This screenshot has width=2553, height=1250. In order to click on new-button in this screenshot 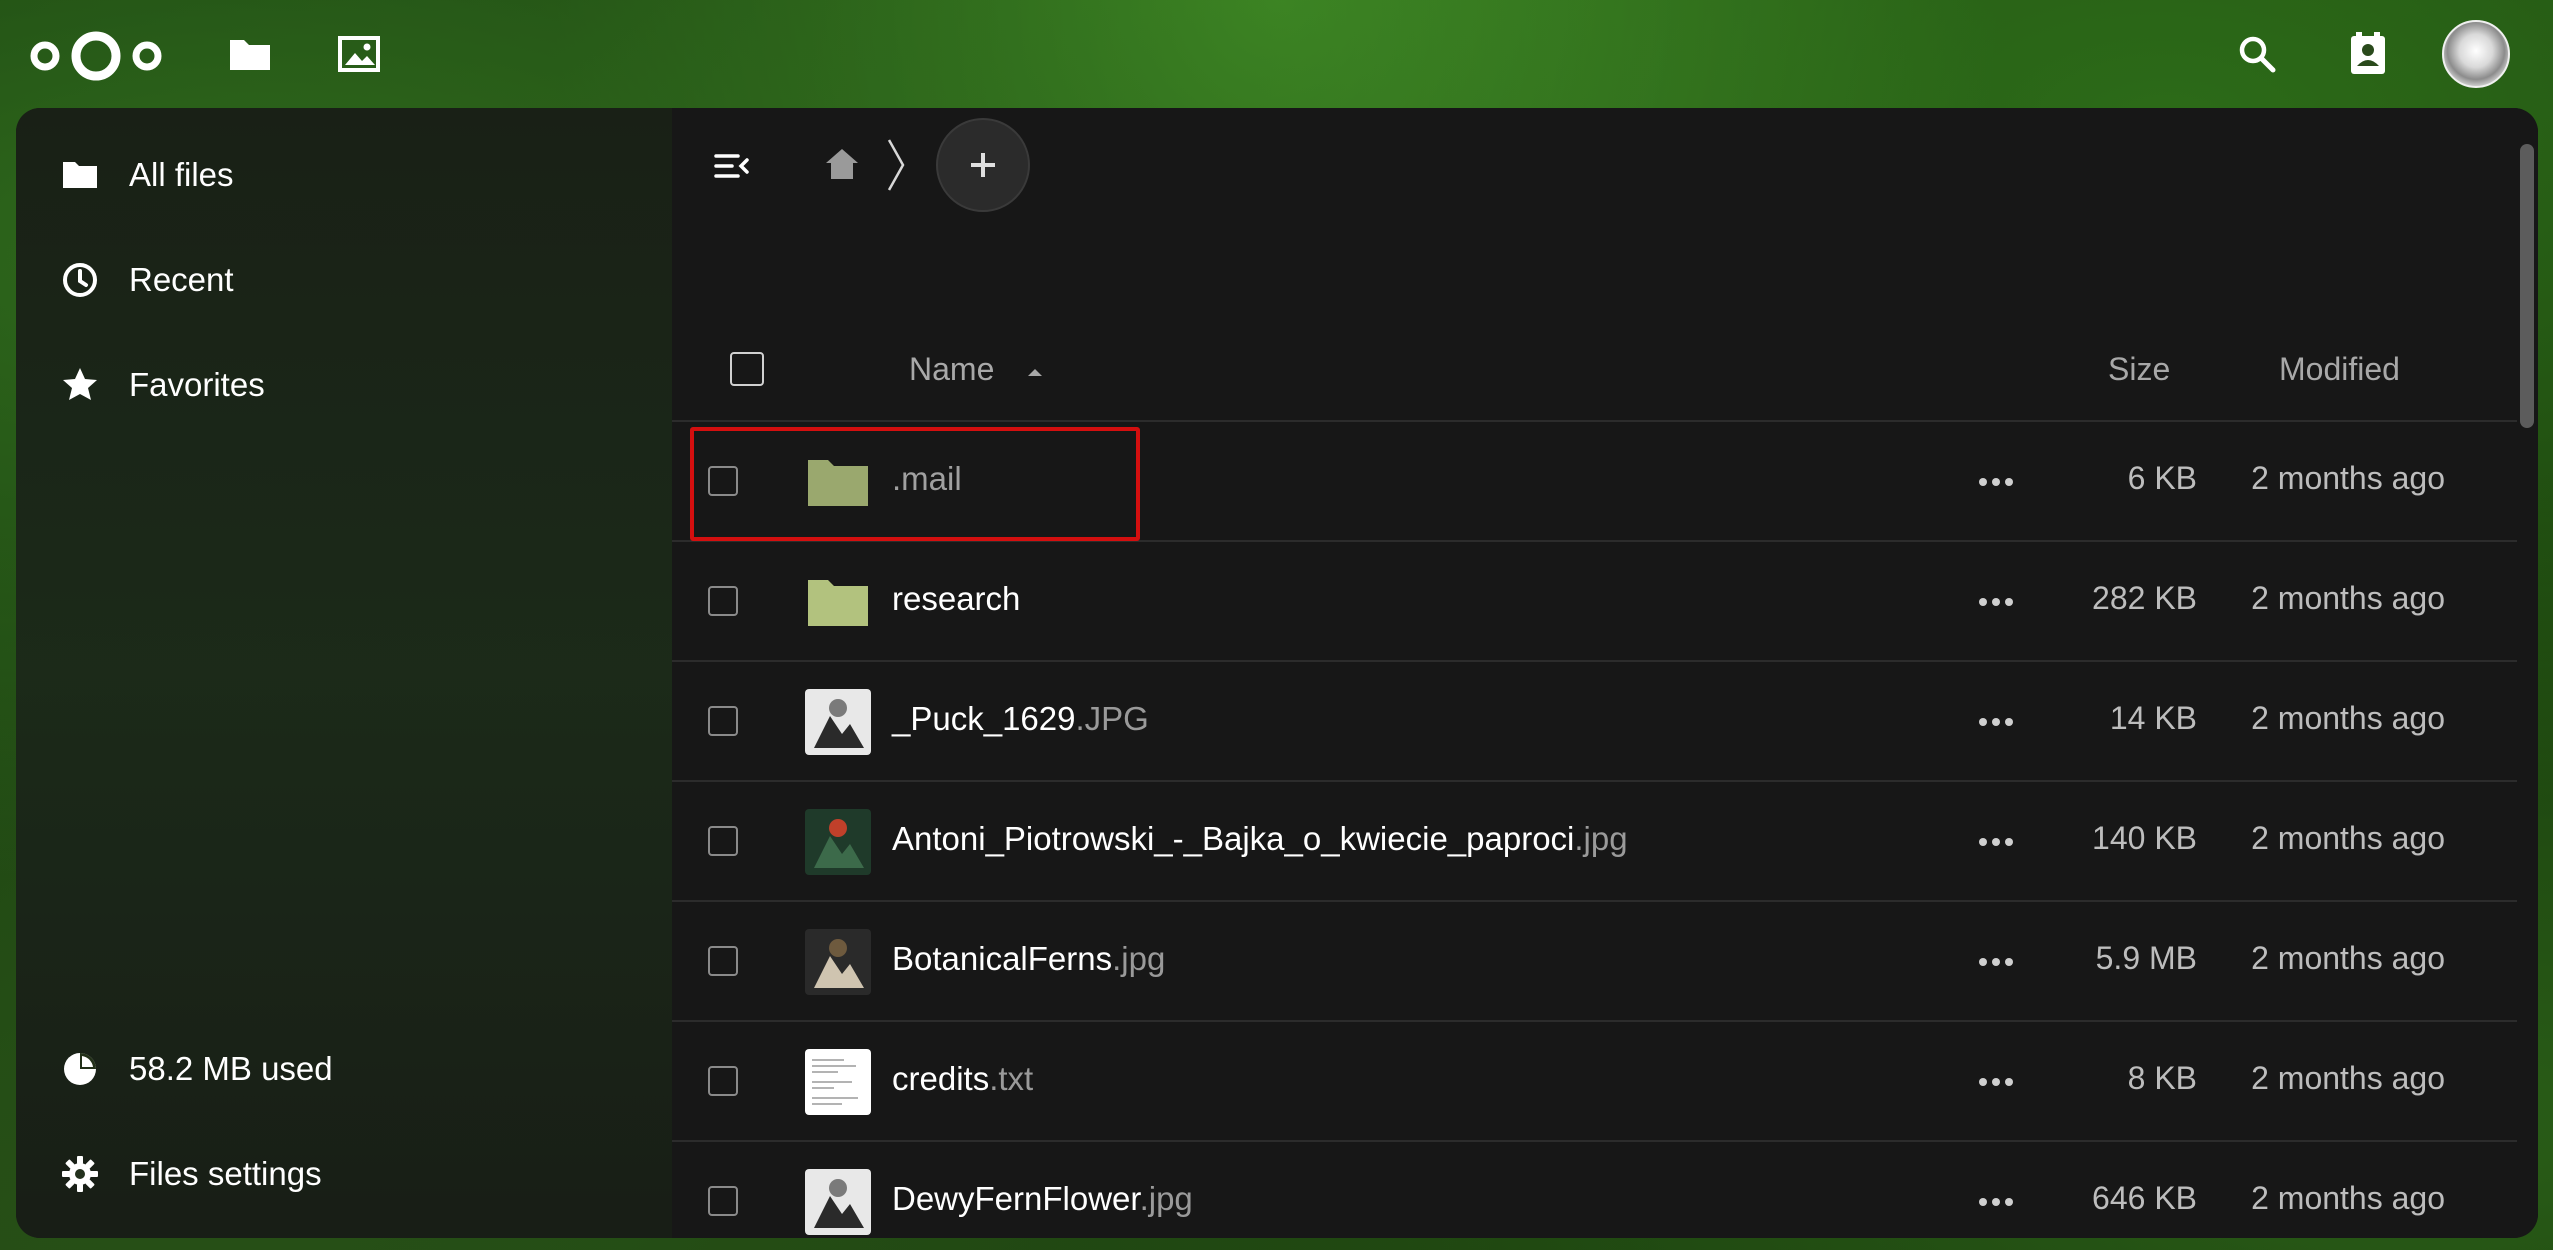, I will do `click(983, 165)`.